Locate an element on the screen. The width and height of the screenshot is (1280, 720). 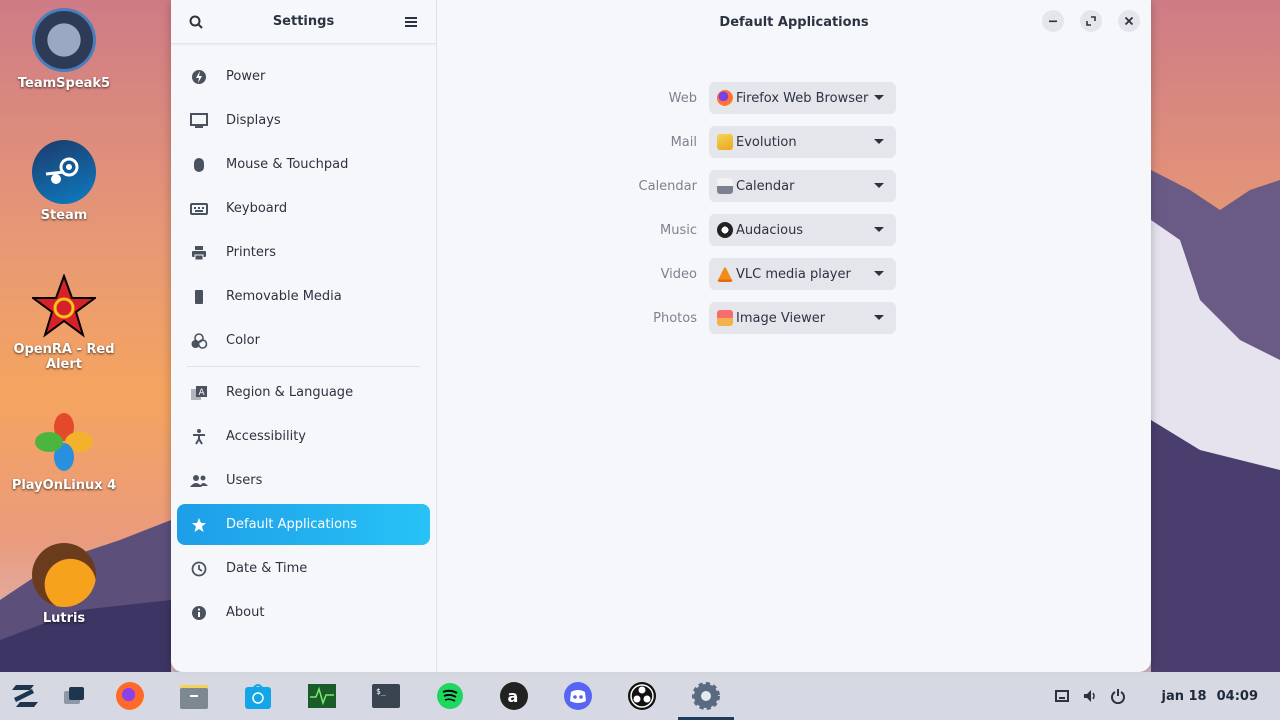
default-app-row-photos: Photos Image Viewer is located at coordinates (756, 318).